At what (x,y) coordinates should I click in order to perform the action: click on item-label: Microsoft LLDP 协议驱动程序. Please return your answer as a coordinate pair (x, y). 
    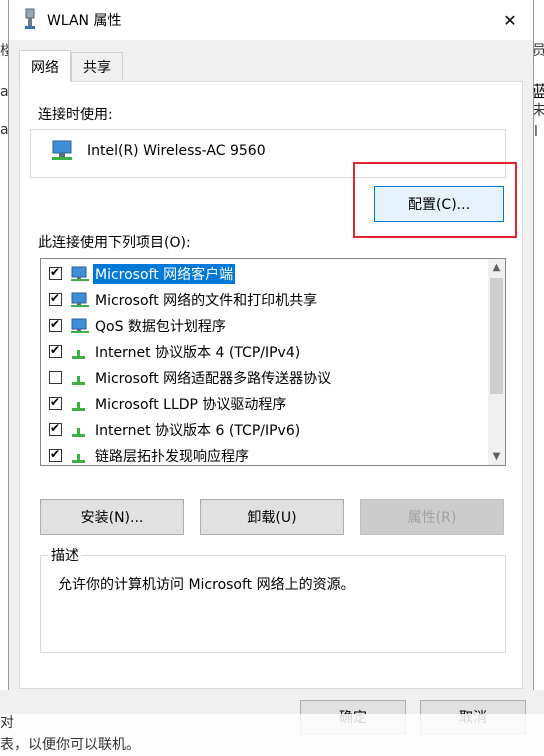
    Looking at the image, I should click on (191, 405).